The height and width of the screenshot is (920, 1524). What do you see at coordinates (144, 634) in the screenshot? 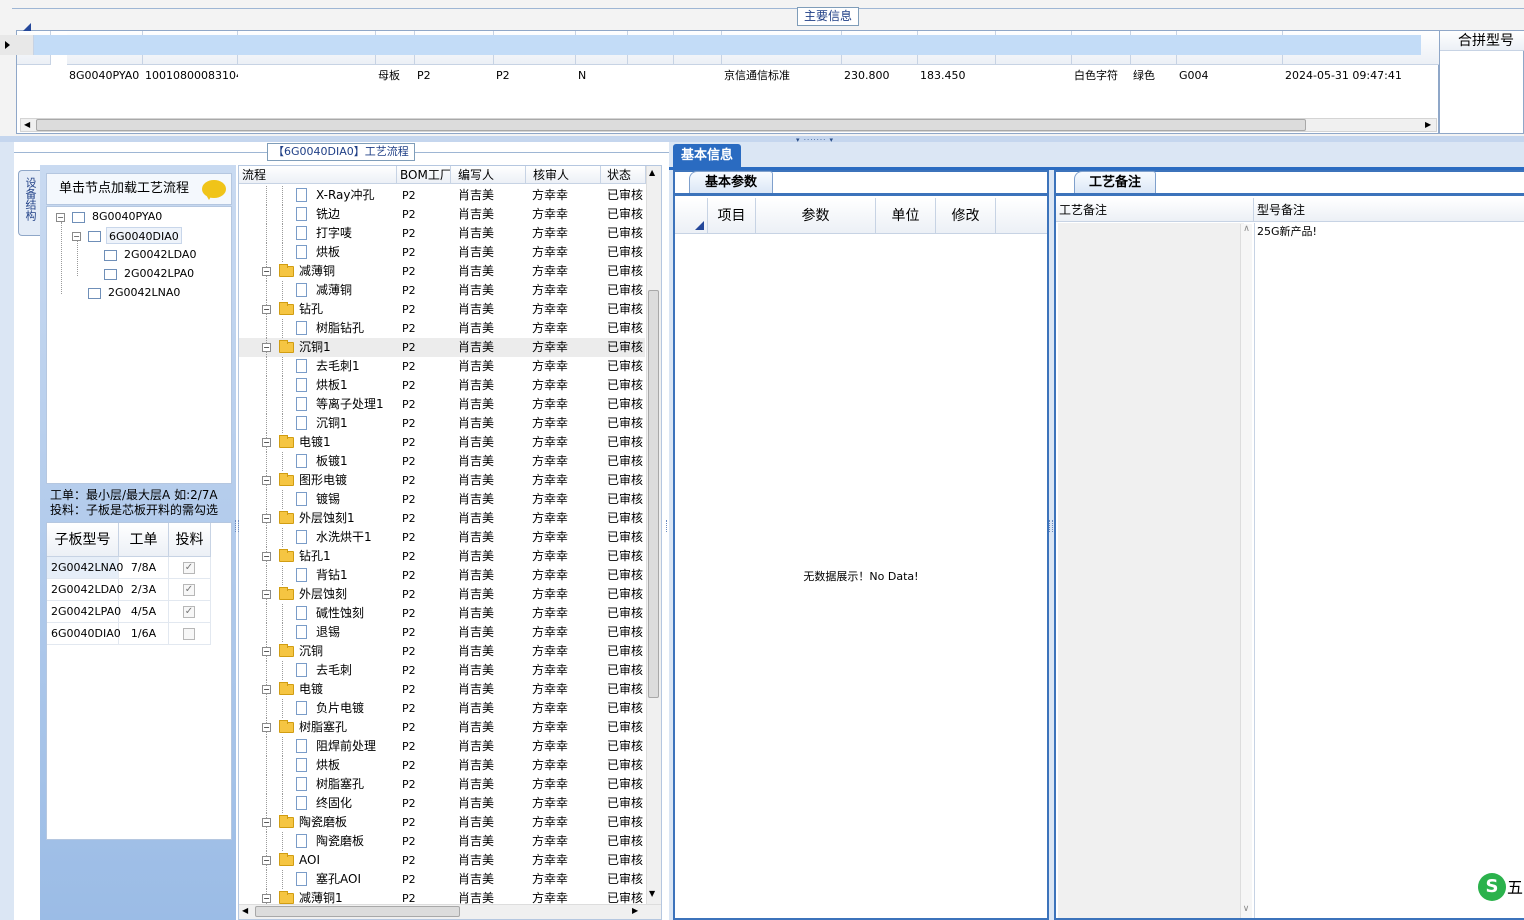
I see `sub-row-order: 1/6A` at bounding box center [144, 634].